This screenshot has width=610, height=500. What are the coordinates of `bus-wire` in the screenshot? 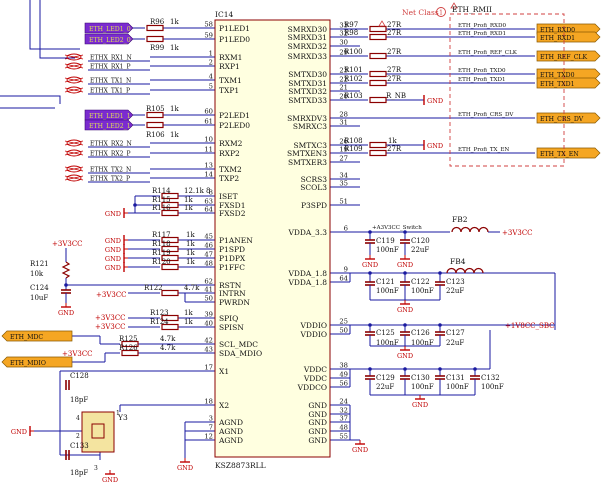 It's located at (30, 99).